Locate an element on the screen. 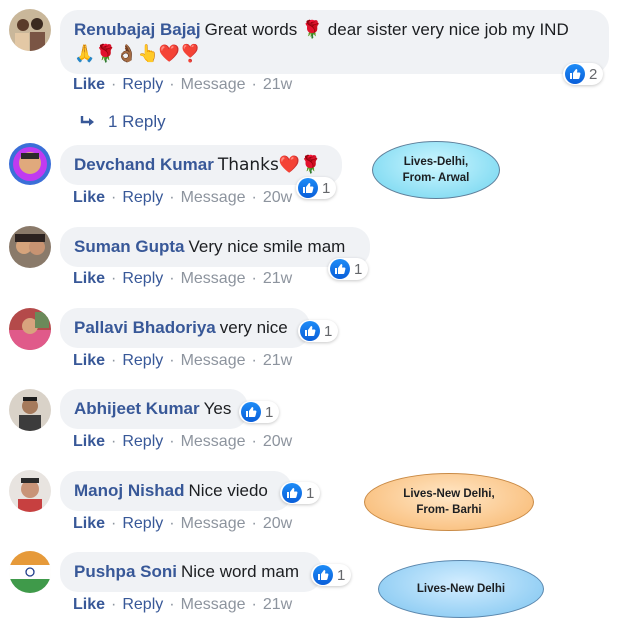 The width and height of the screenshot is (621, 629). reply-arrow-icon is located at coordinates (87, 121).